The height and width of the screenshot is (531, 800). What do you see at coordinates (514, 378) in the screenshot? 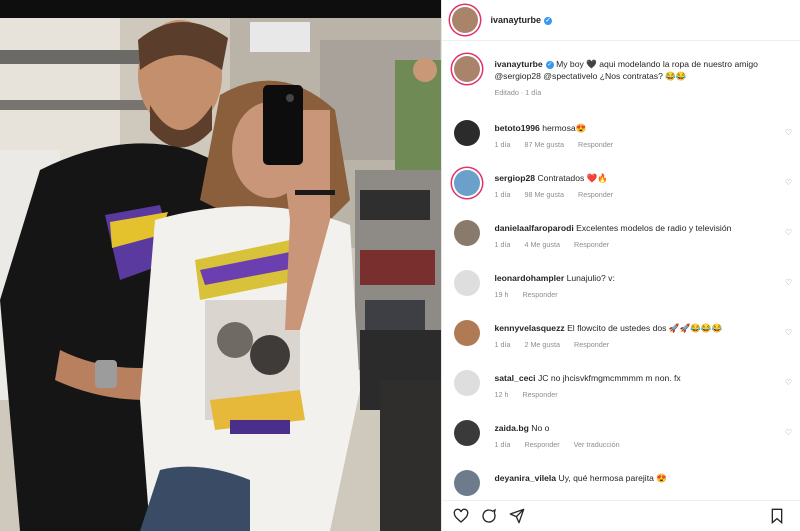
I see `comment-username: satal_ceci` at bounding box center [514, 378].